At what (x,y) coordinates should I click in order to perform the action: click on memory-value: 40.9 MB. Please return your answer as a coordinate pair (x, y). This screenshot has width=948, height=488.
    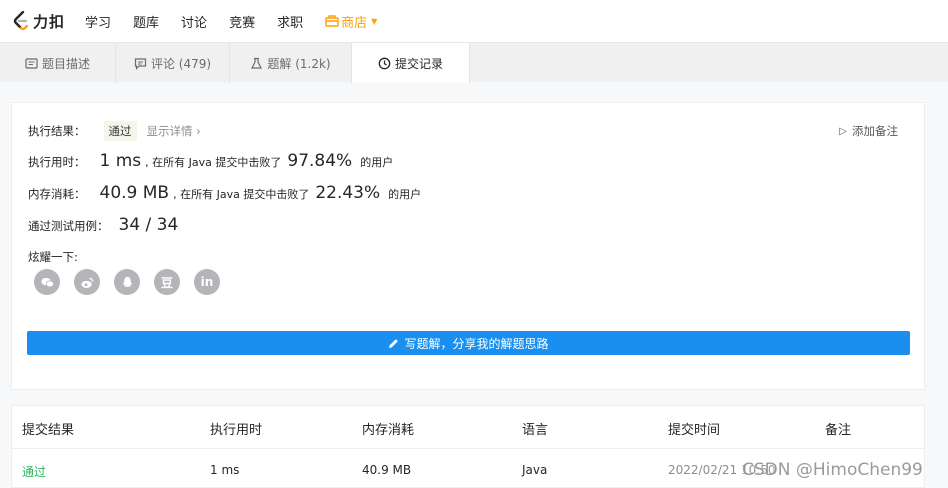
    Looking at the image, I should click on (134, 193).